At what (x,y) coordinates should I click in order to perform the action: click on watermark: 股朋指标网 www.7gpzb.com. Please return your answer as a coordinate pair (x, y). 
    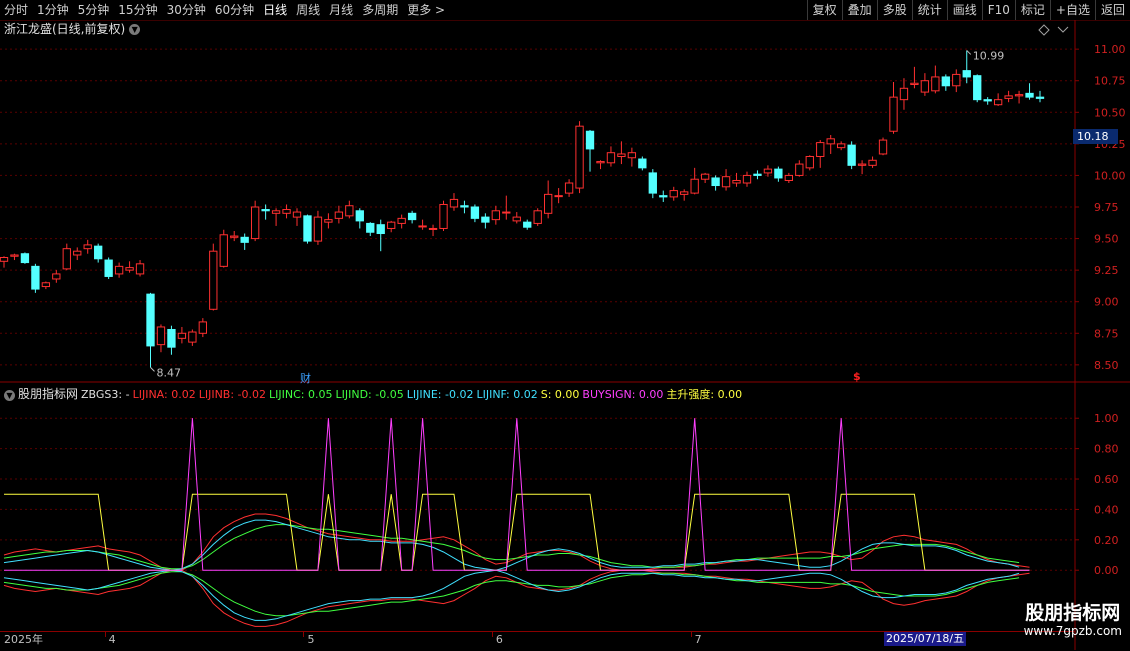
    Looking at the image, I should click on (1073, 620).